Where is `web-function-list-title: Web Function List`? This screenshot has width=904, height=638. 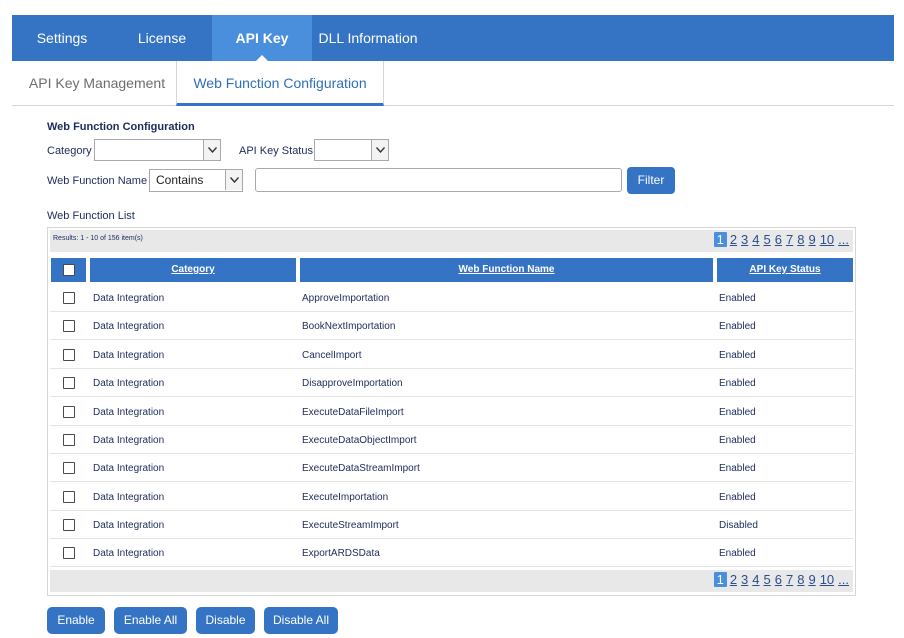 web-function-list-title: Web Function List is located at coordinates (91, 216).